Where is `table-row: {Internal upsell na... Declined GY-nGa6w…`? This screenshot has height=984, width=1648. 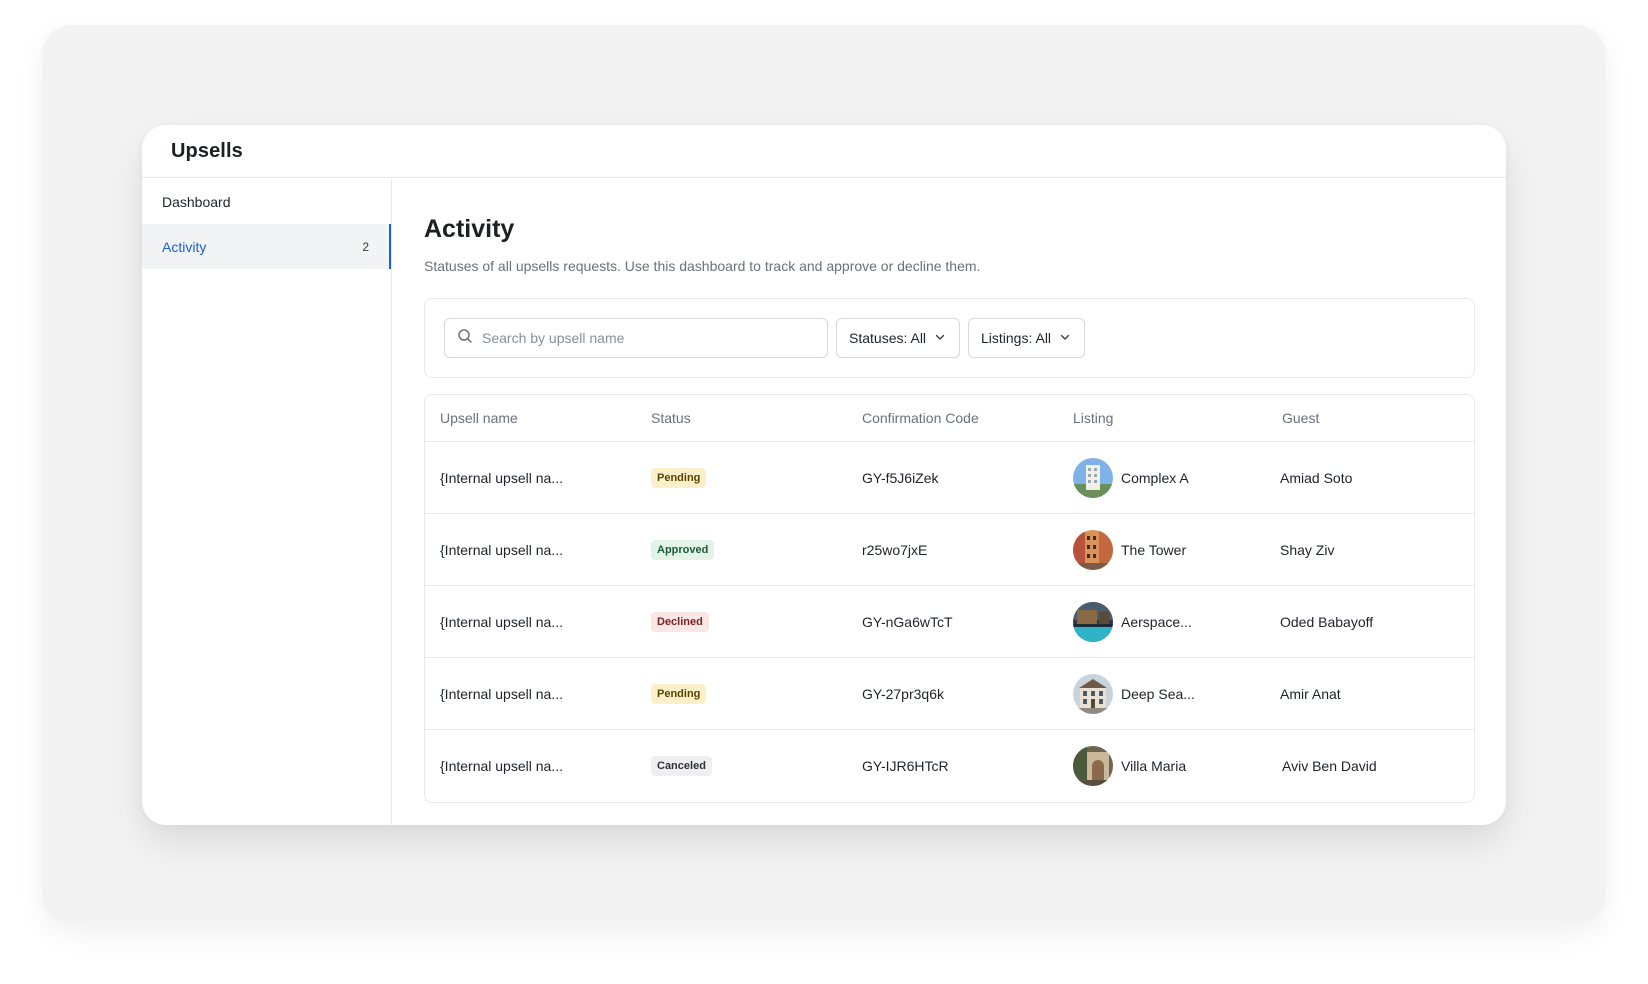 table-row: {Internal upsell na... Declined GY-nGa6w… is located at coordinates (949, 622).